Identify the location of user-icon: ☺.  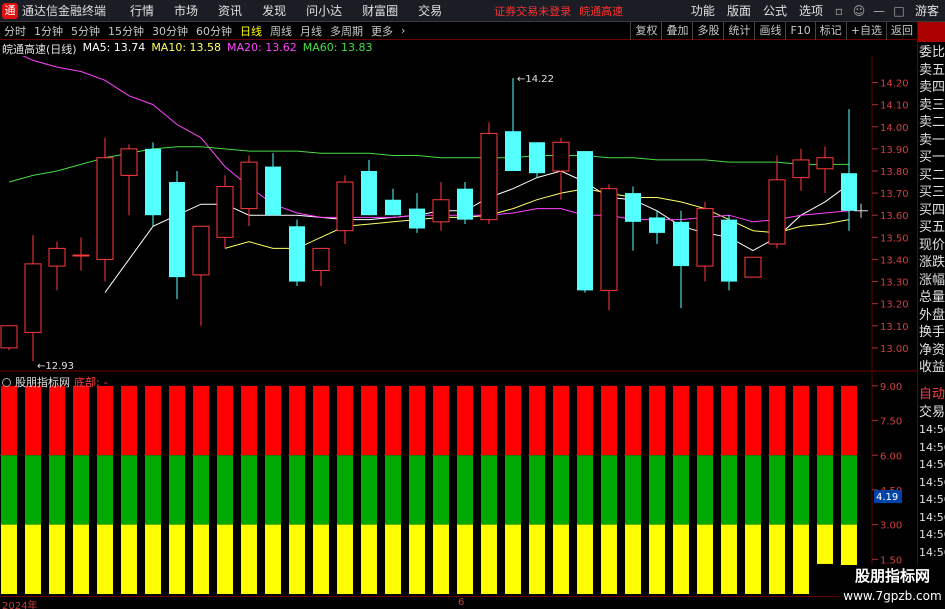
(859, 11).